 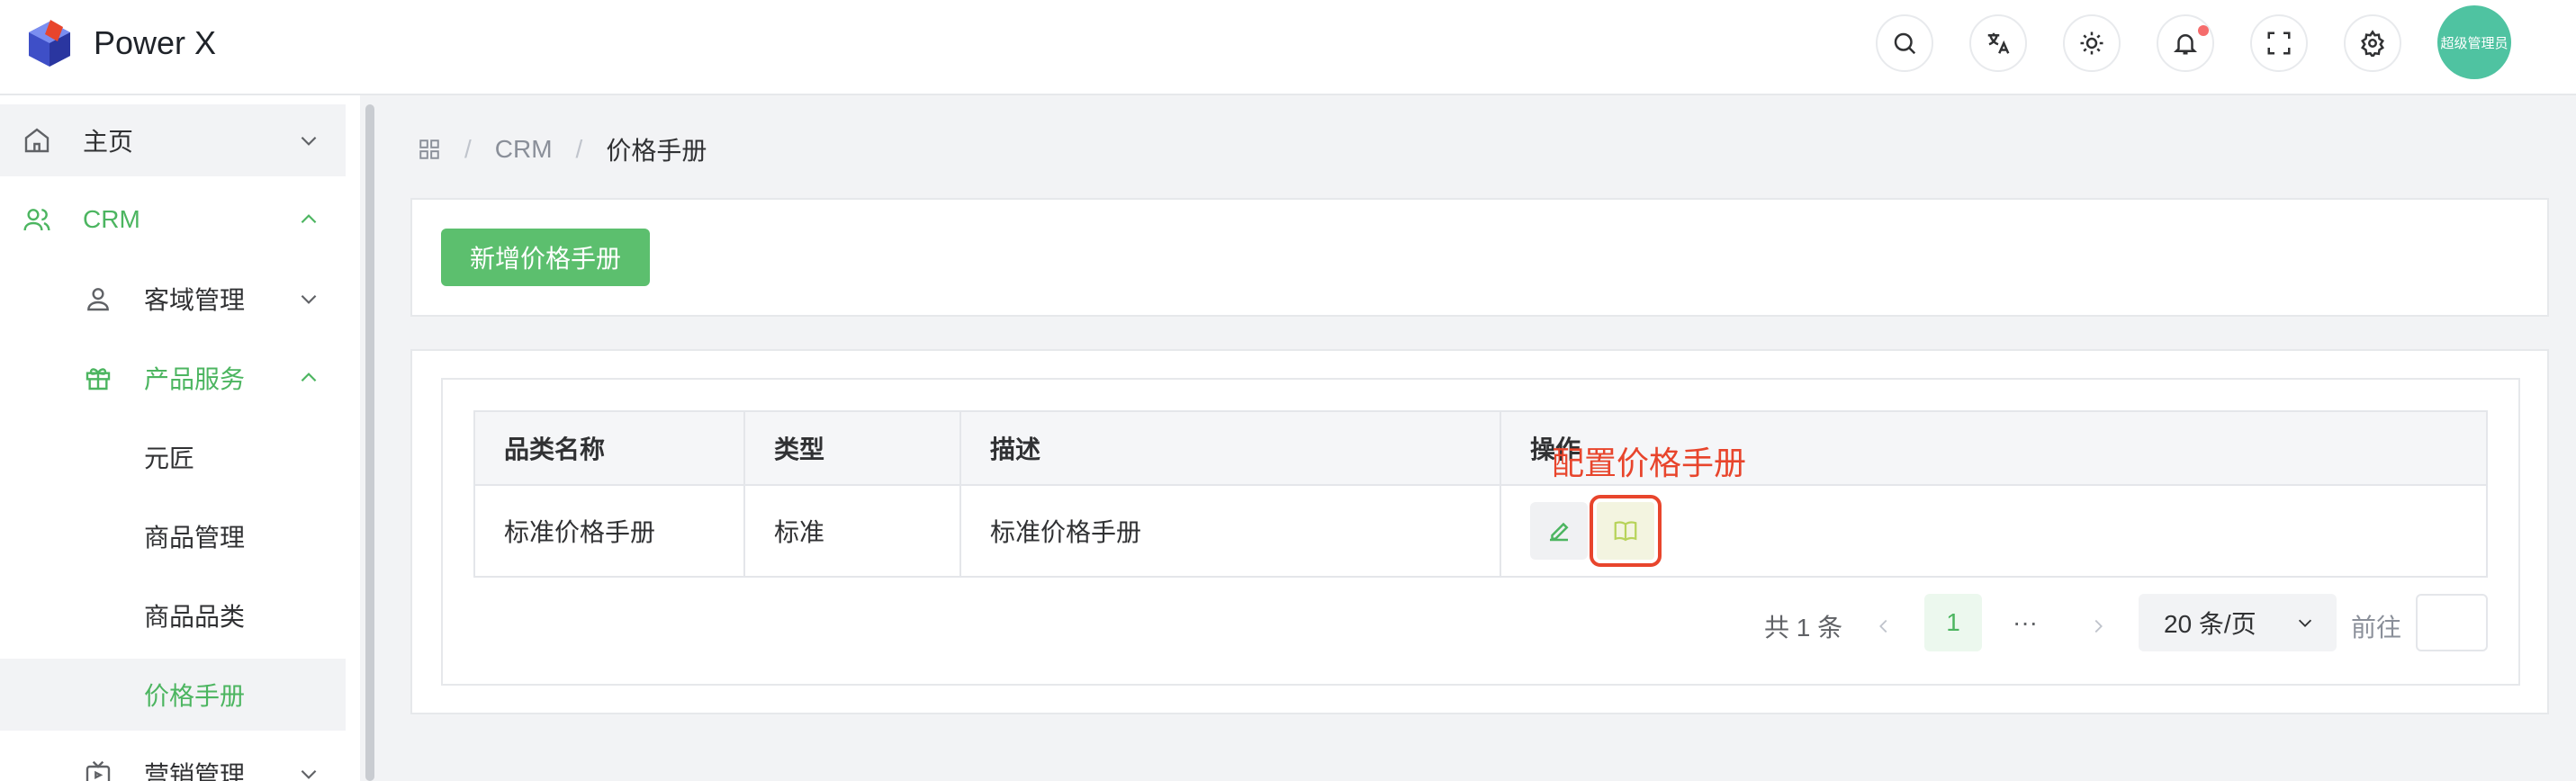 I want to click on annotation-label: 配置价格手册, so click(x=1649, y=462).